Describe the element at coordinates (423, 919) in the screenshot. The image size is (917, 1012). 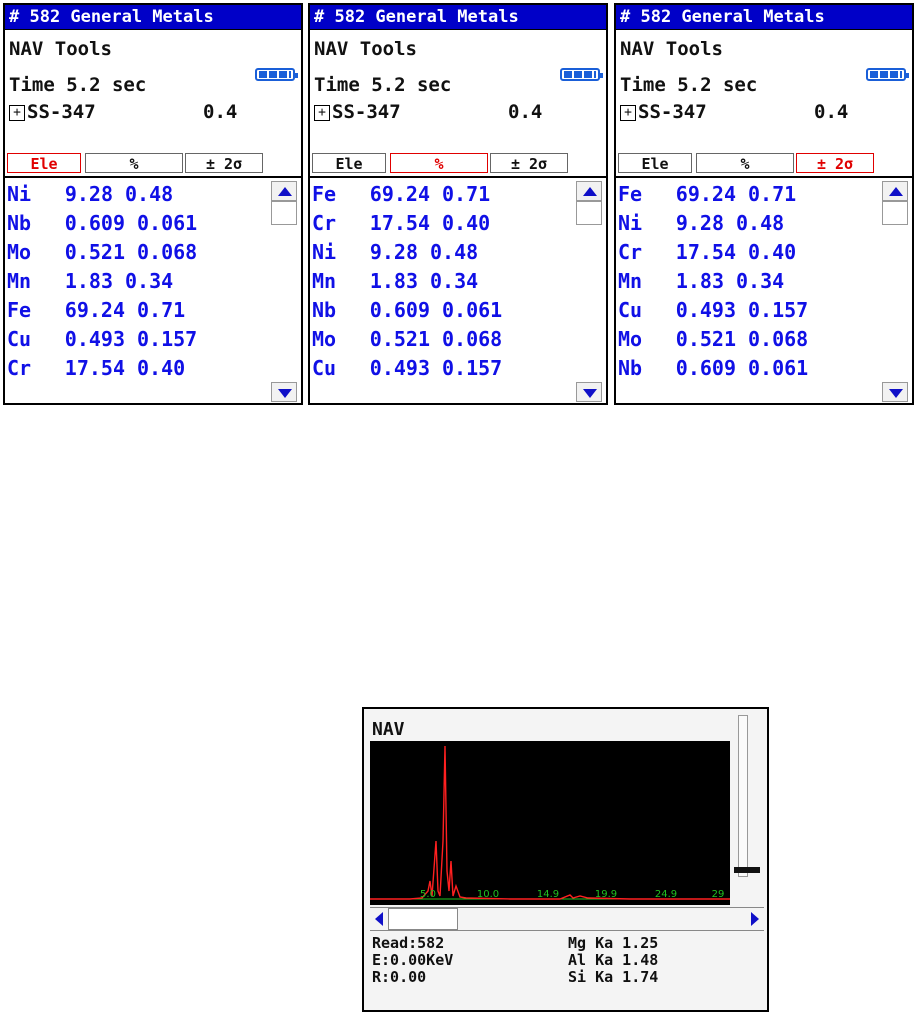
I see `horizontal-scroll-thumb` at that location.